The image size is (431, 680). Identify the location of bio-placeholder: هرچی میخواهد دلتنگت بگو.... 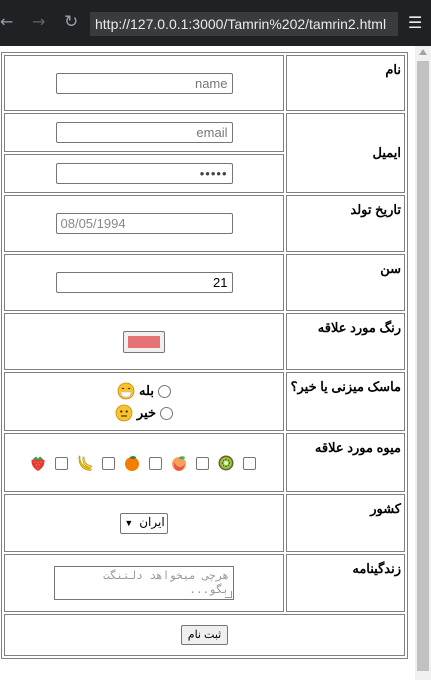
(166, 582).